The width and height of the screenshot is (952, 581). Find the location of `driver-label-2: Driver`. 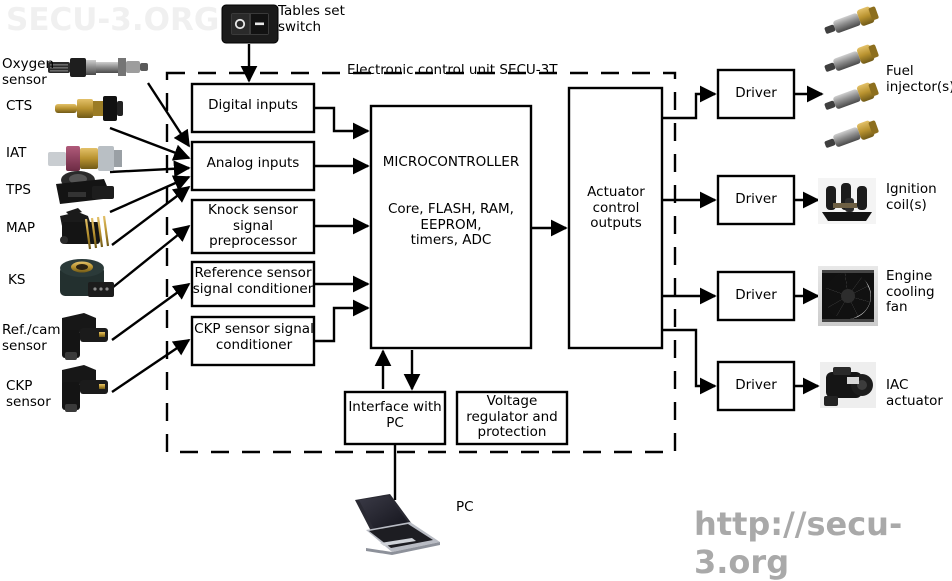

driver-label-2: Driver is located at coordinates (756, 199).